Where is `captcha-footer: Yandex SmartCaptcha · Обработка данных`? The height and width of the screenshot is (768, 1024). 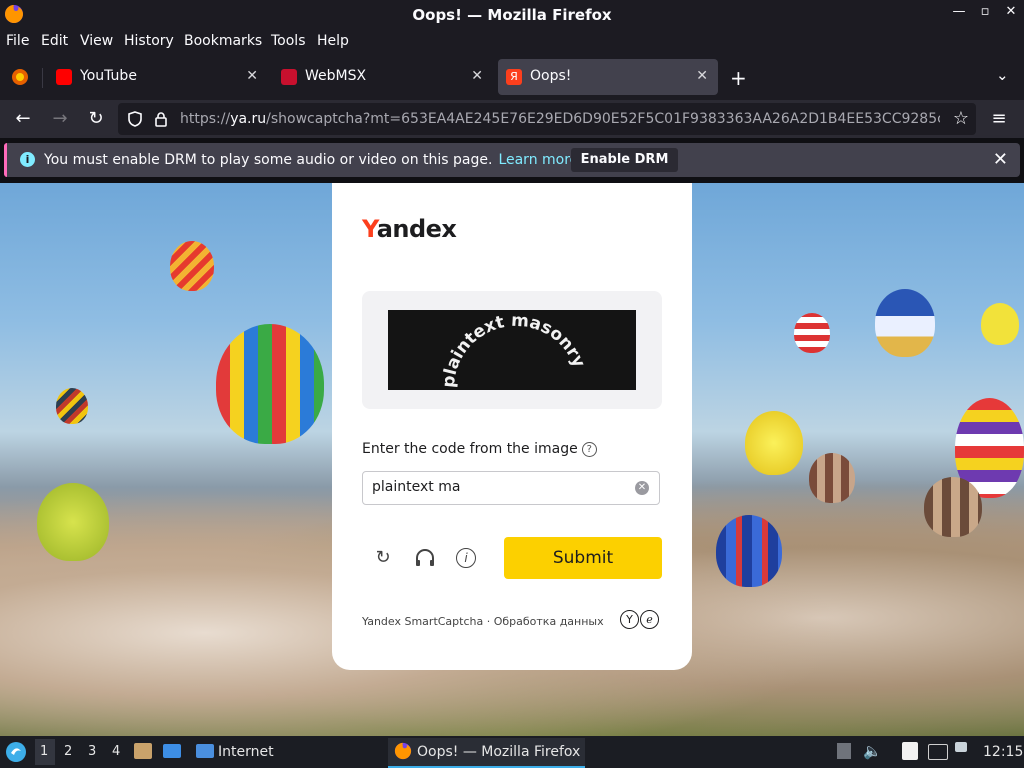 captcha-footer: Yandex SmartCaptcha · Обработка данных is located at coordinates (483, 621).